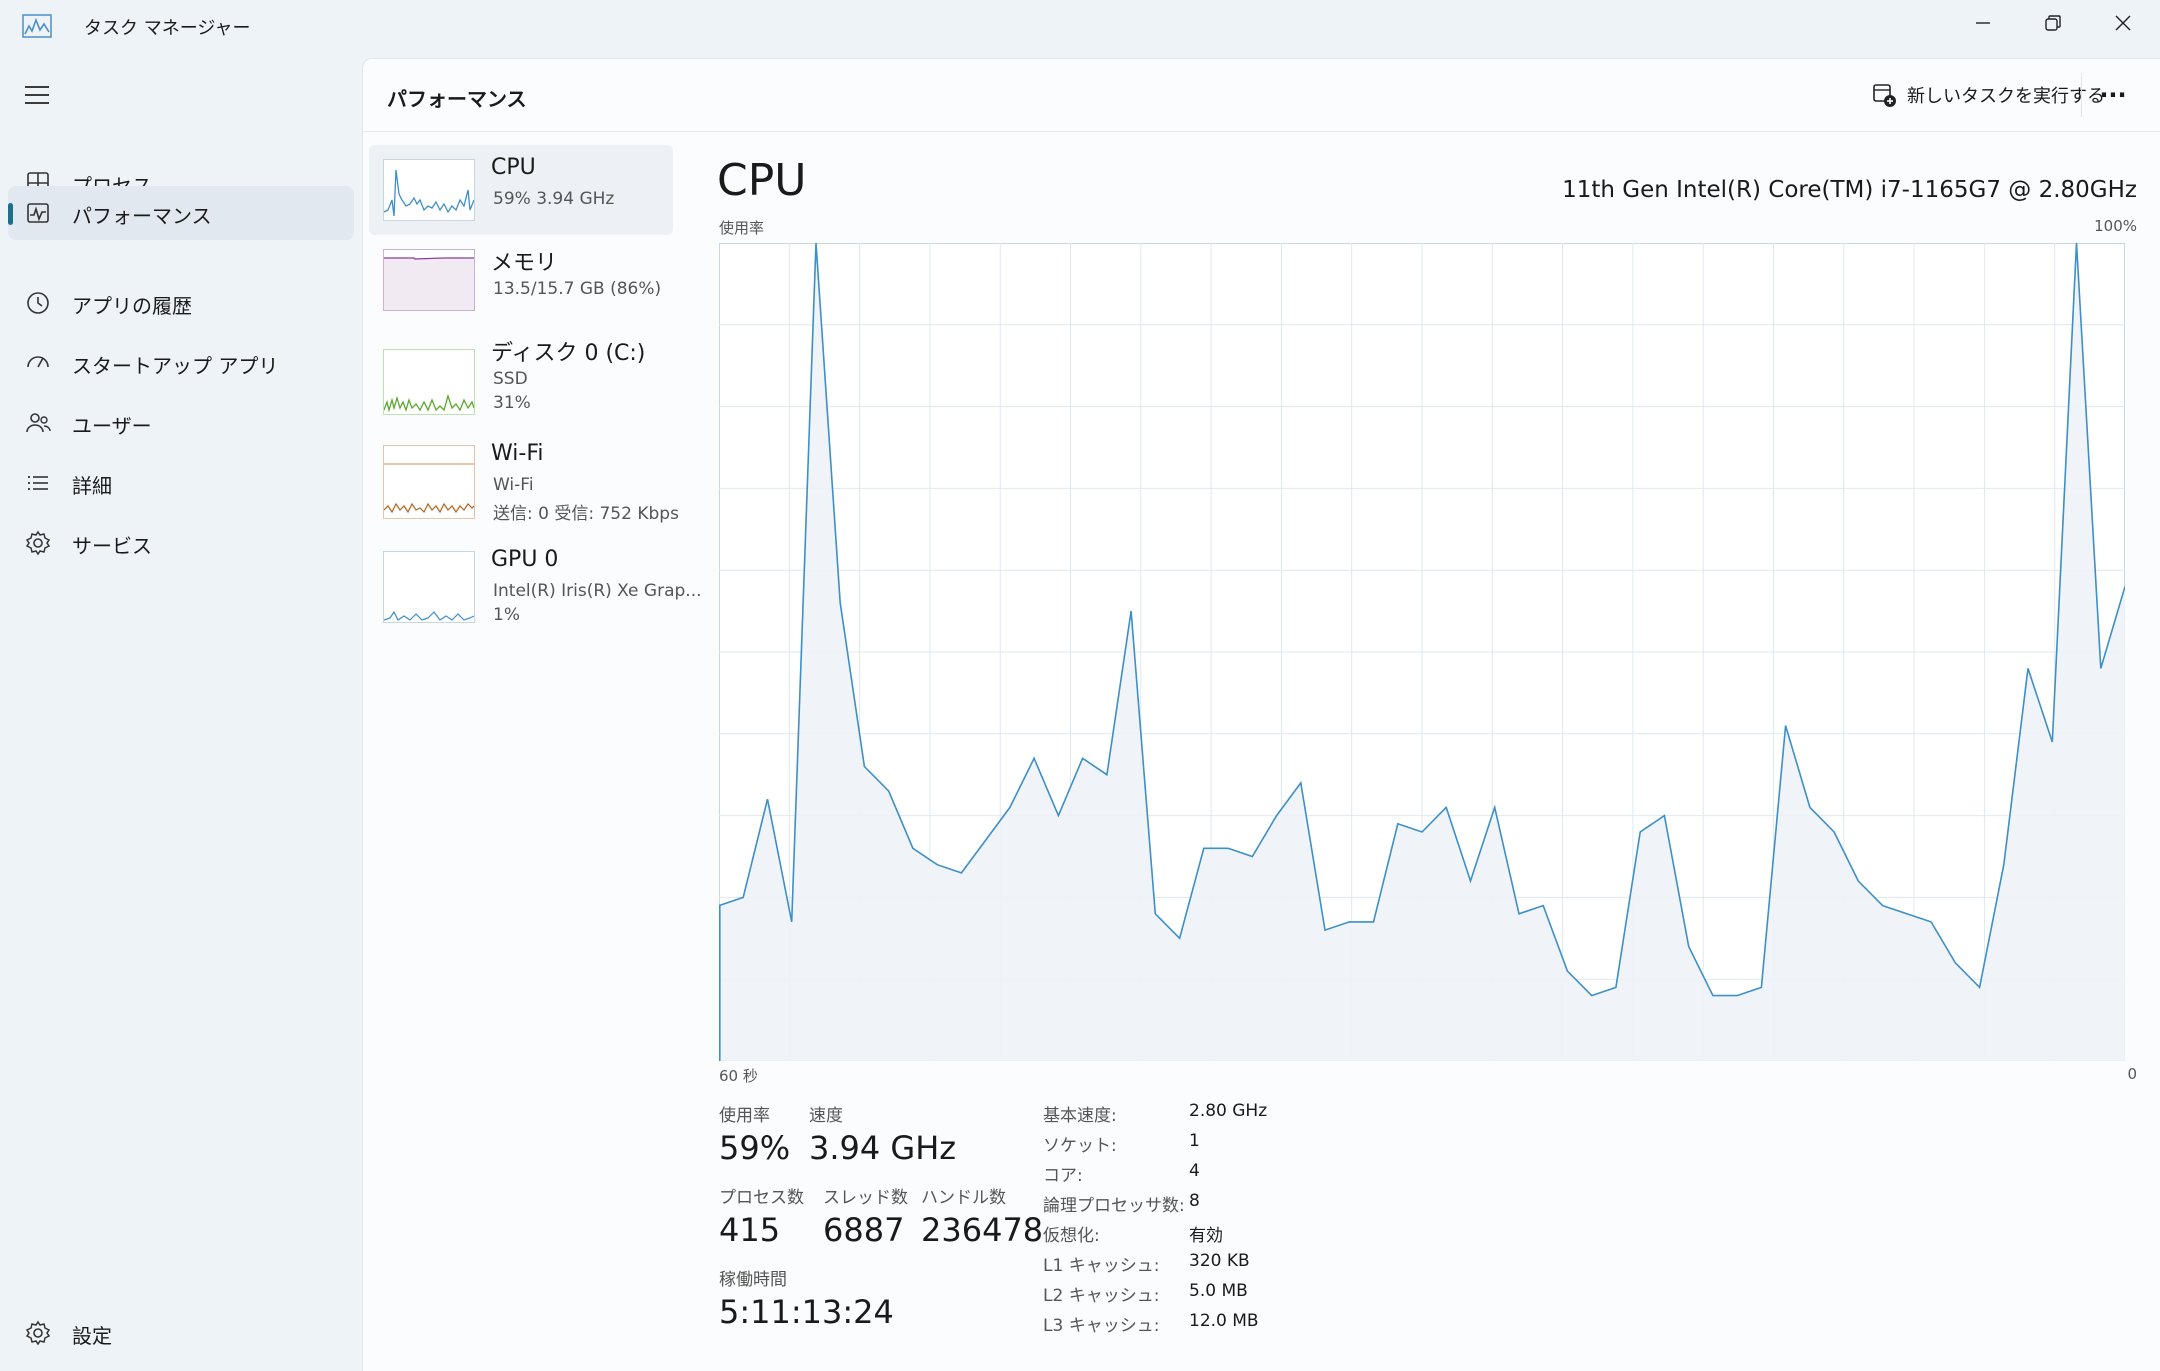 This screenshot has width=2160, height=1371. What do you see at coordinates (38, 1333) in the screenshot?
I see `settings-gear-icon` at bounding box center [38, 1333].